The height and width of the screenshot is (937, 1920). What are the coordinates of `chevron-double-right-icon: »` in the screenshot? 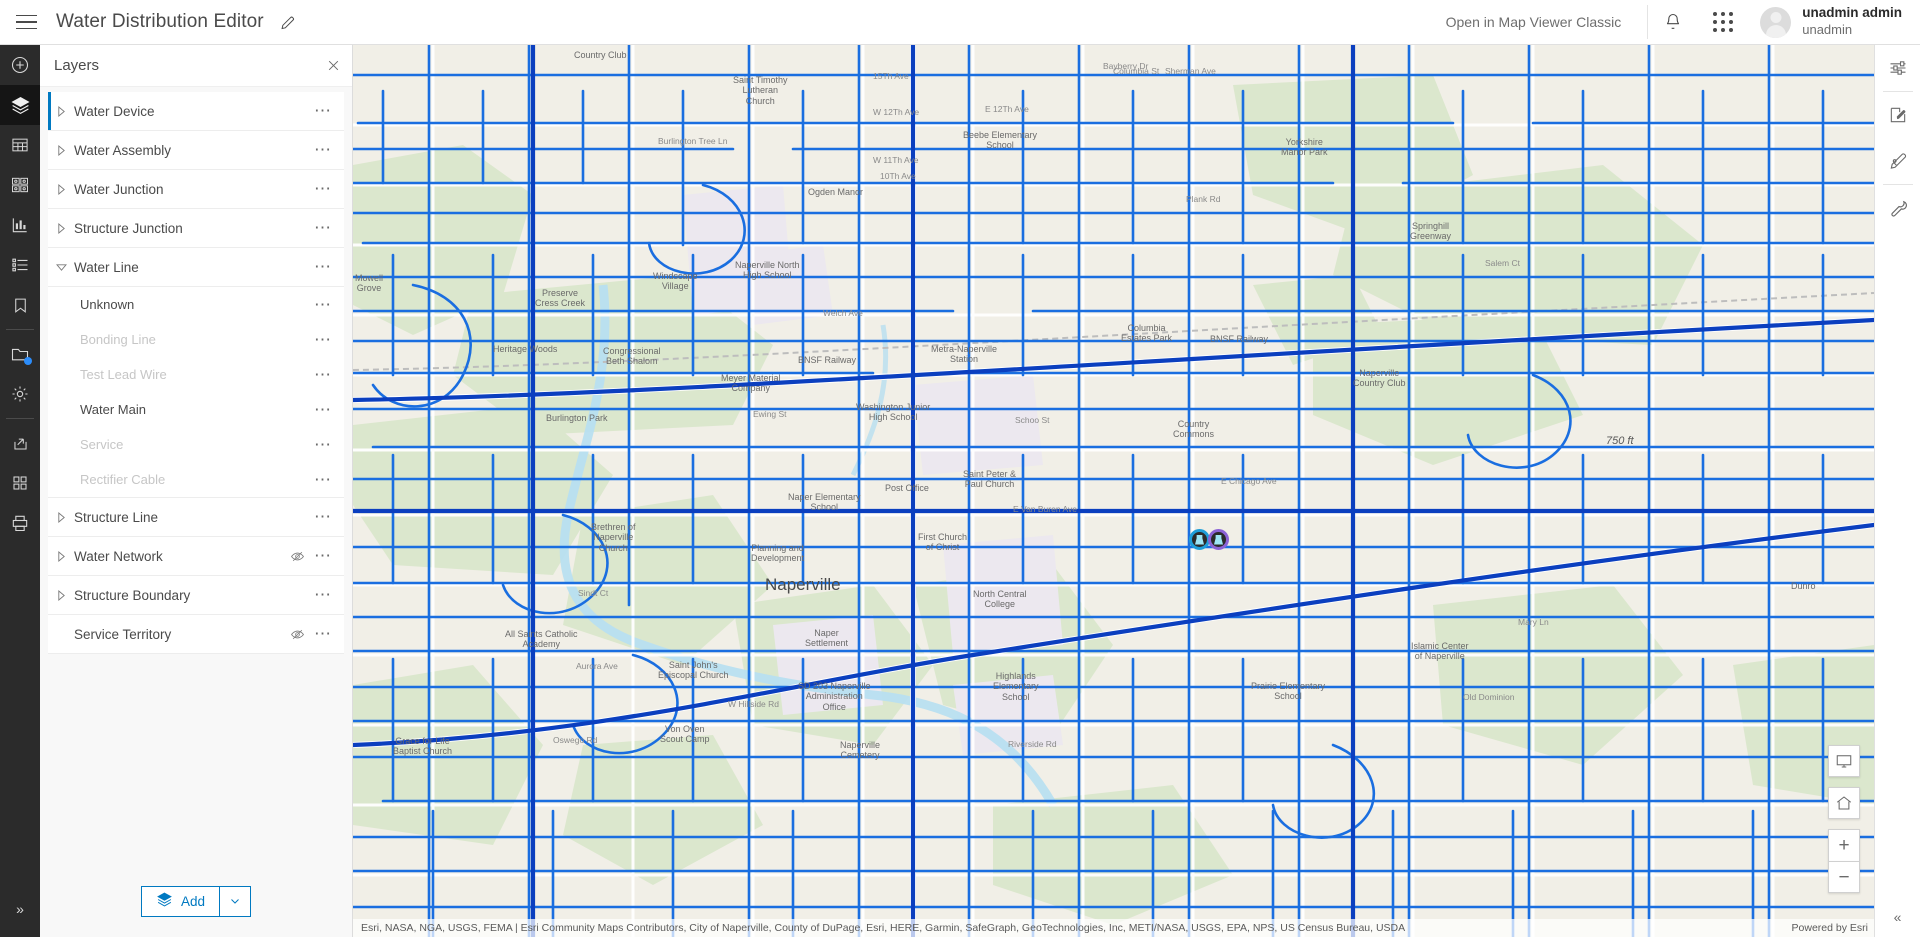 It's located at (20, 909).